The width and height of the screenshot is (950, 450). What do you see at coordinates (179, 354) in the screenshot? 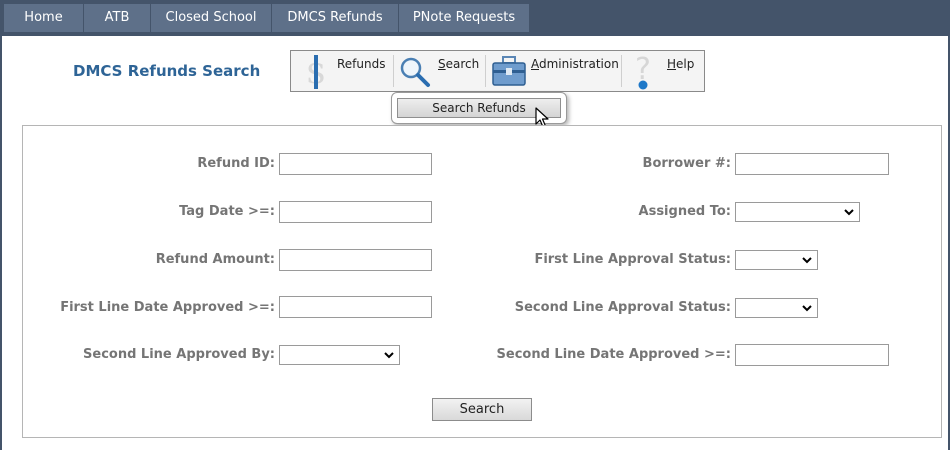
I see `second-line-approved-by-label: Second Line Approved By:` at bounding box center [179, 354].